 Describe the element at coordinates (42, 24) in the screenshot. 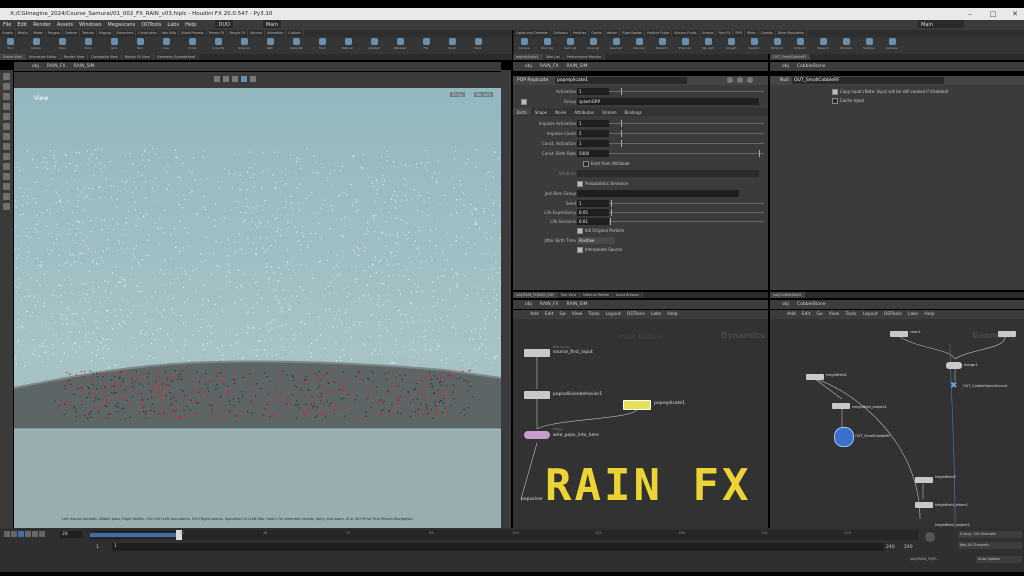

I see `menu-render: Render` at that location.